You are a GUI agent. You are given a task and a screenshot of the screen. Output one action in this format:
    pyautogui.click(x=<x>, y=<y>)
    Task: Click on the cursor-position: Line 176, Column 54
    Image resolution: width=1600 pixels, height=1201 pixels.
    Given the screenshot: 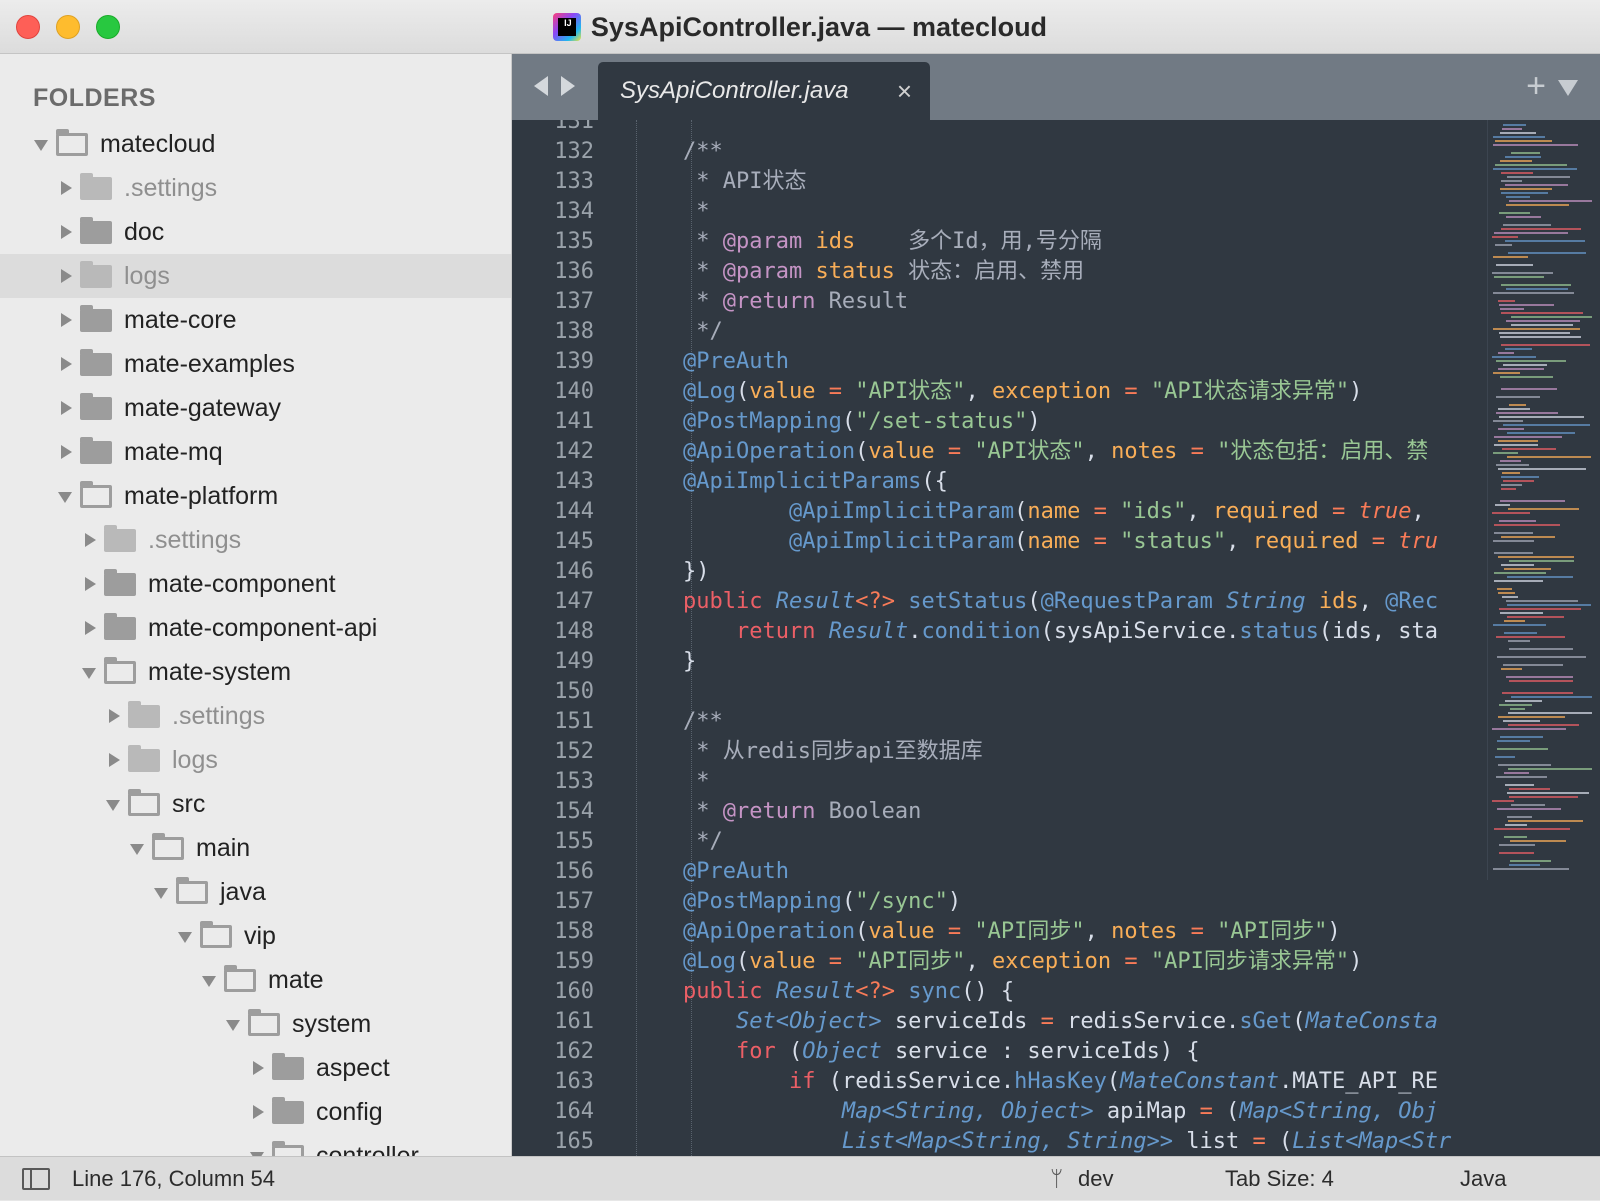 What is the action you would take?
    pyautogui.click(x=173, y=1179)
    